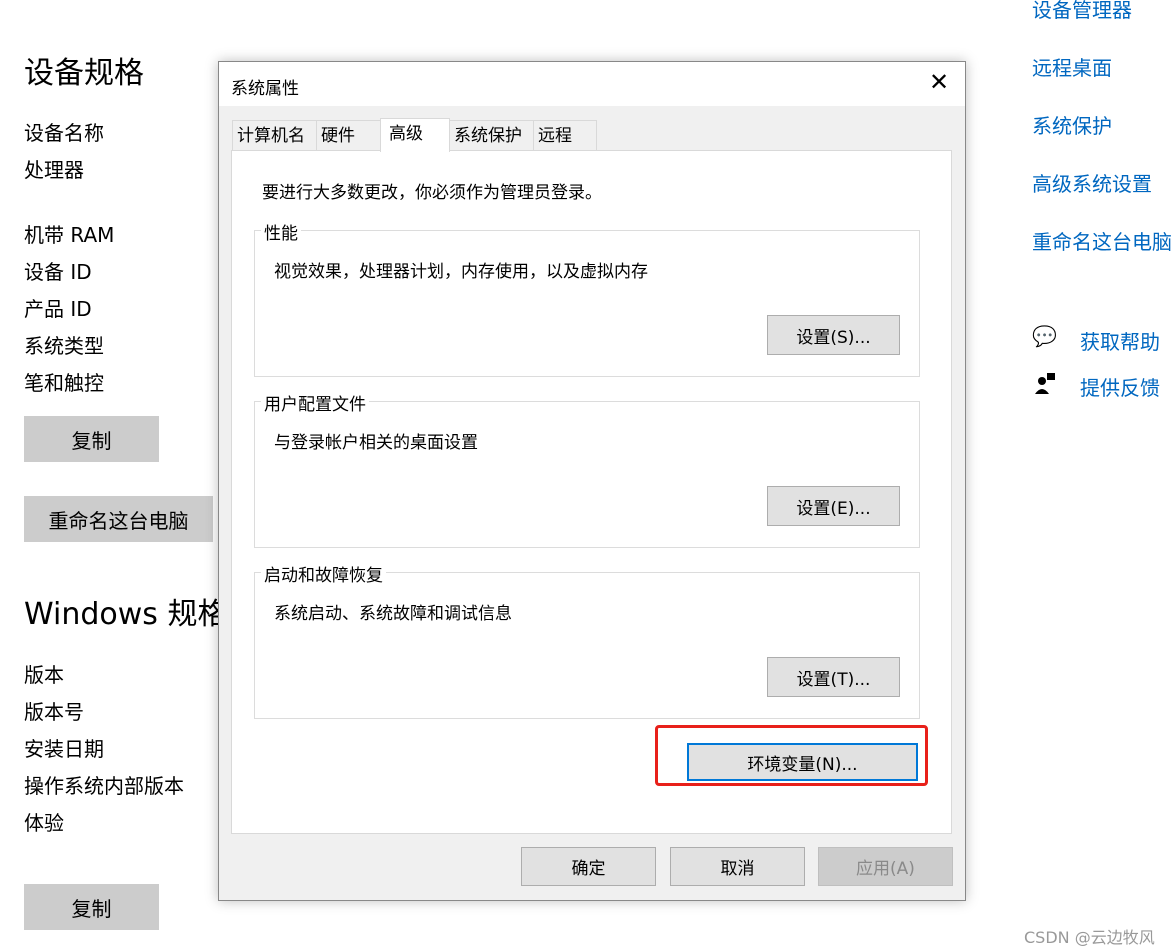 The image size is (1176, 952). What do you see at coordinates (1092, 182) in the screenshot?
I see `link-advanced-settings: 高级系统设置` at bounding box center [1092, 182].